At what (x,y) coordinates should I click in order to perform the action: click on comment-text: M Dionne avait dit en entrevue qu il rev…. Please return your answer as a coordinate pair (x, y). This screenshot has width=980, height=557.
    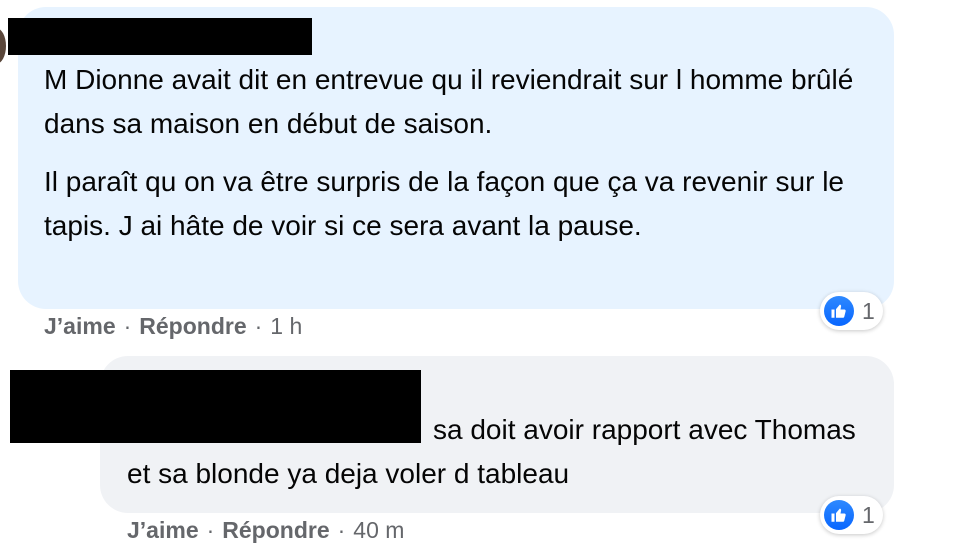
    Looking at the image, I should click on (449, 101).